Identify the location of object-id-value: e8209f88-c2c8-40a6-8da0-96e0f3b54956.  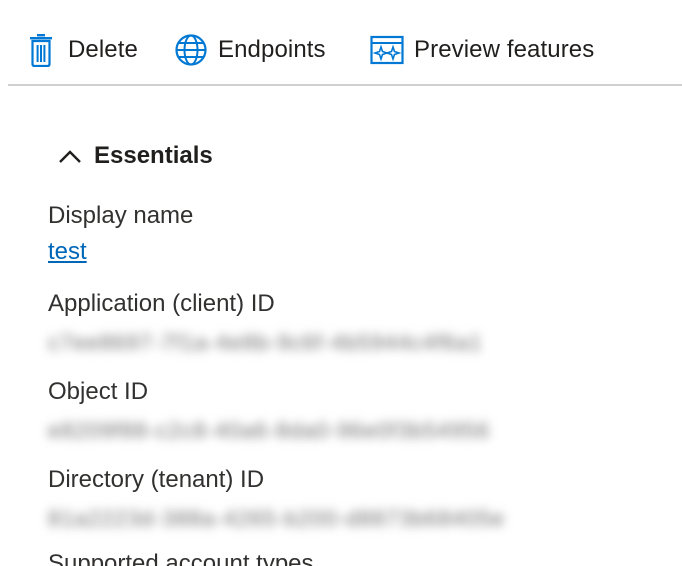
(269, 431).